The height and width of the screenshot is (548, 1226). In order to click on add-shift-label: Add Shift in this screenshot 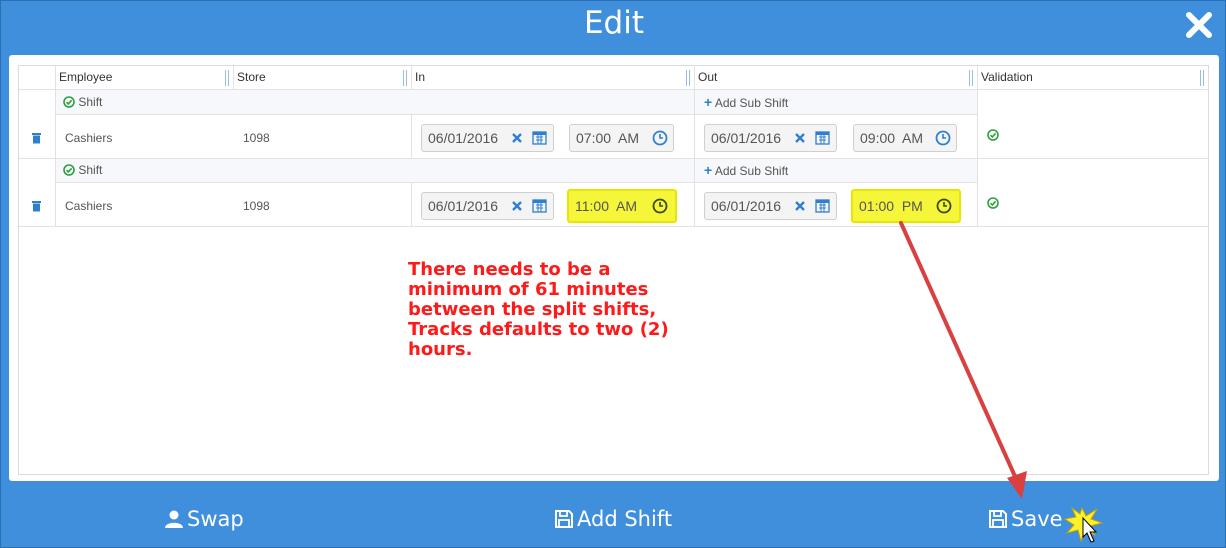, I will do `click(625, 519)`.